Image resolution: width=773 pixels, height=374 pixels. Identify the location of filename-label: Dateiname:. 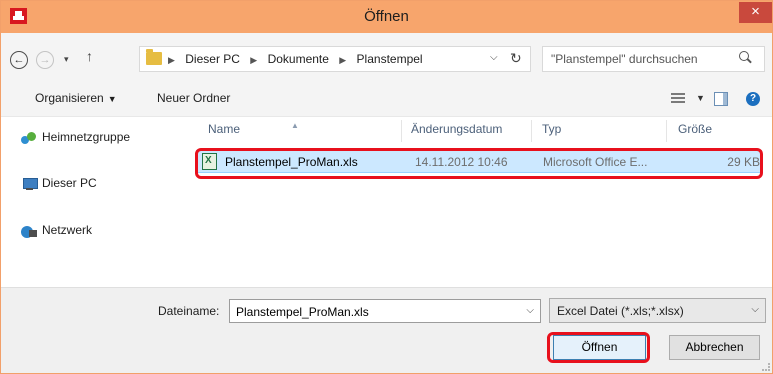
(189, 311).